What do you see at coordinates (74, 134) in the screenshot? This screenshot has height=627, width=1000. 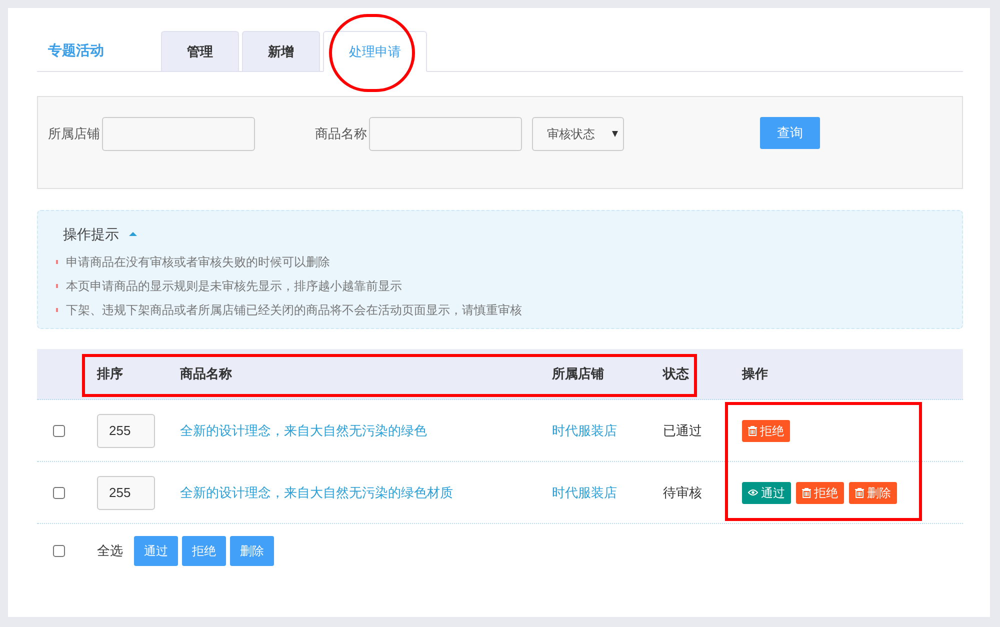 I see `field-label: 所属店铺` at bounding box center [74, 134].